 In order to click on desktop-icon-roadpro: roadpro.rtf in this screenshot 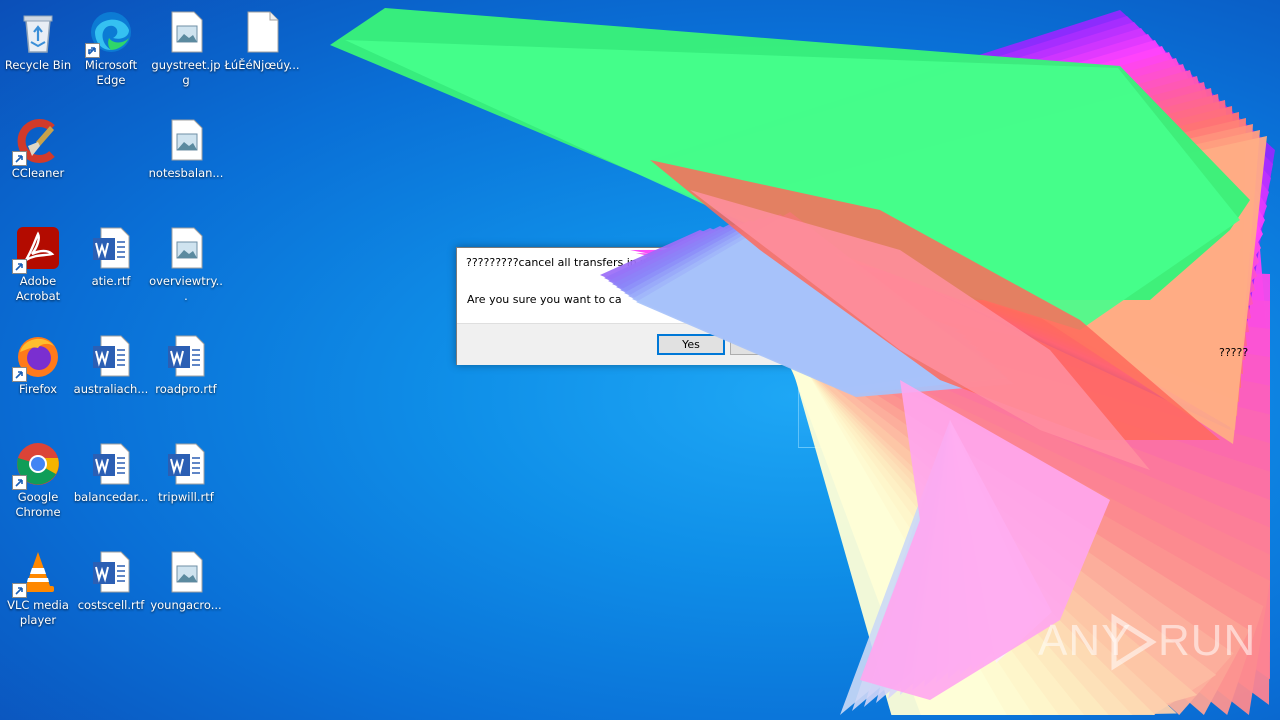, I will do `click(186, 376)`.